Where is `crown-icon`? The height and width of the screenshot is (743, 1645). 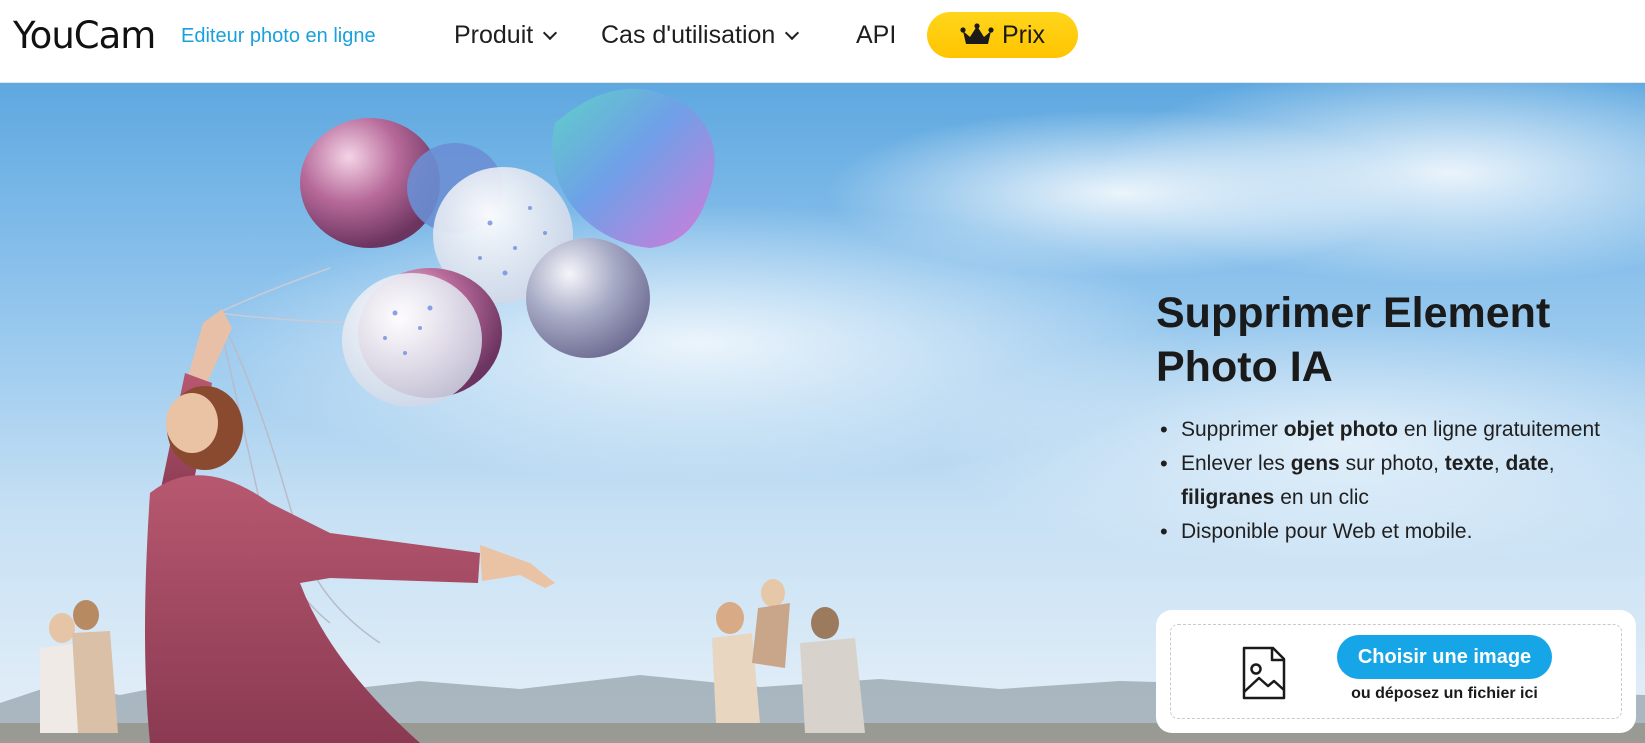
crown-icon is located at coordinates (977, 33).